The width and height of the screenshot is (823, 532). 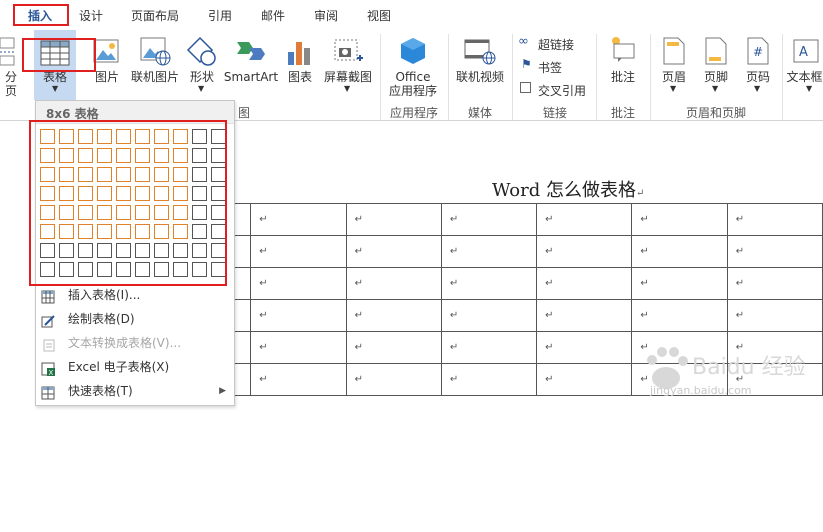 I want to click on shapes-button: 形状 ▼, so click(x=202, y=65).